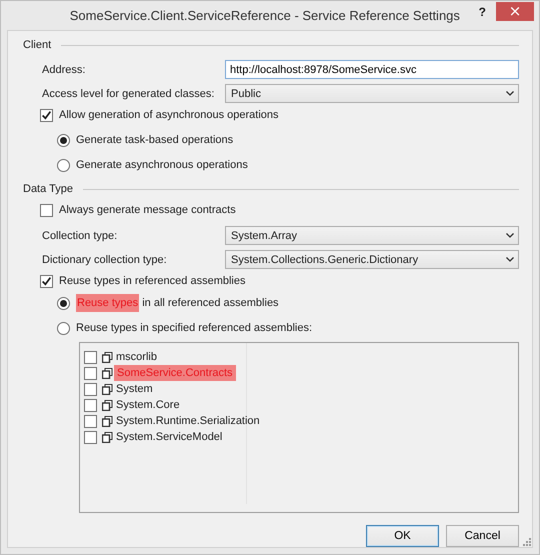  I want to click on resize-grip-icon, so click(527, 542).